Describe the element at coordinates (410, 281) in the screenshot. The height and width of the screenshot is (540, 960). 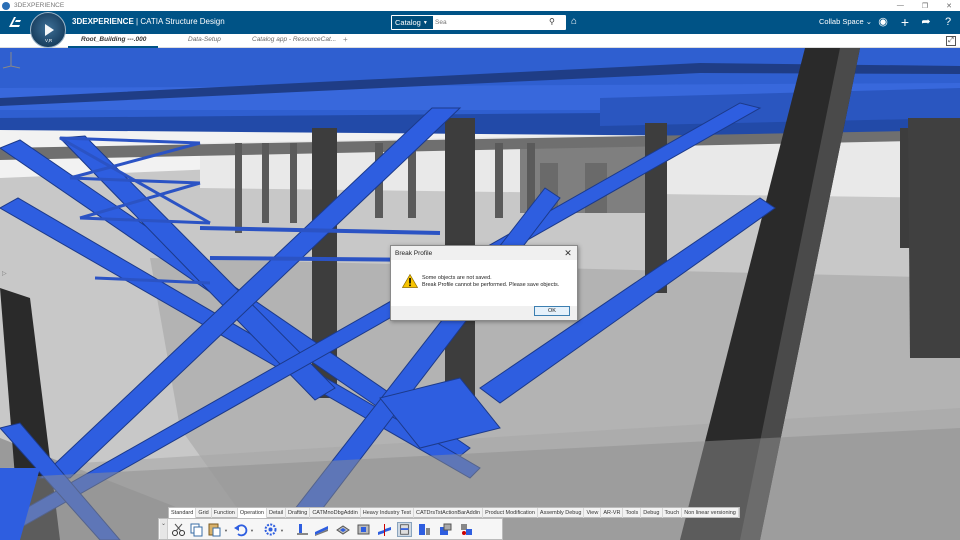
I see `warning-icon` at that location.